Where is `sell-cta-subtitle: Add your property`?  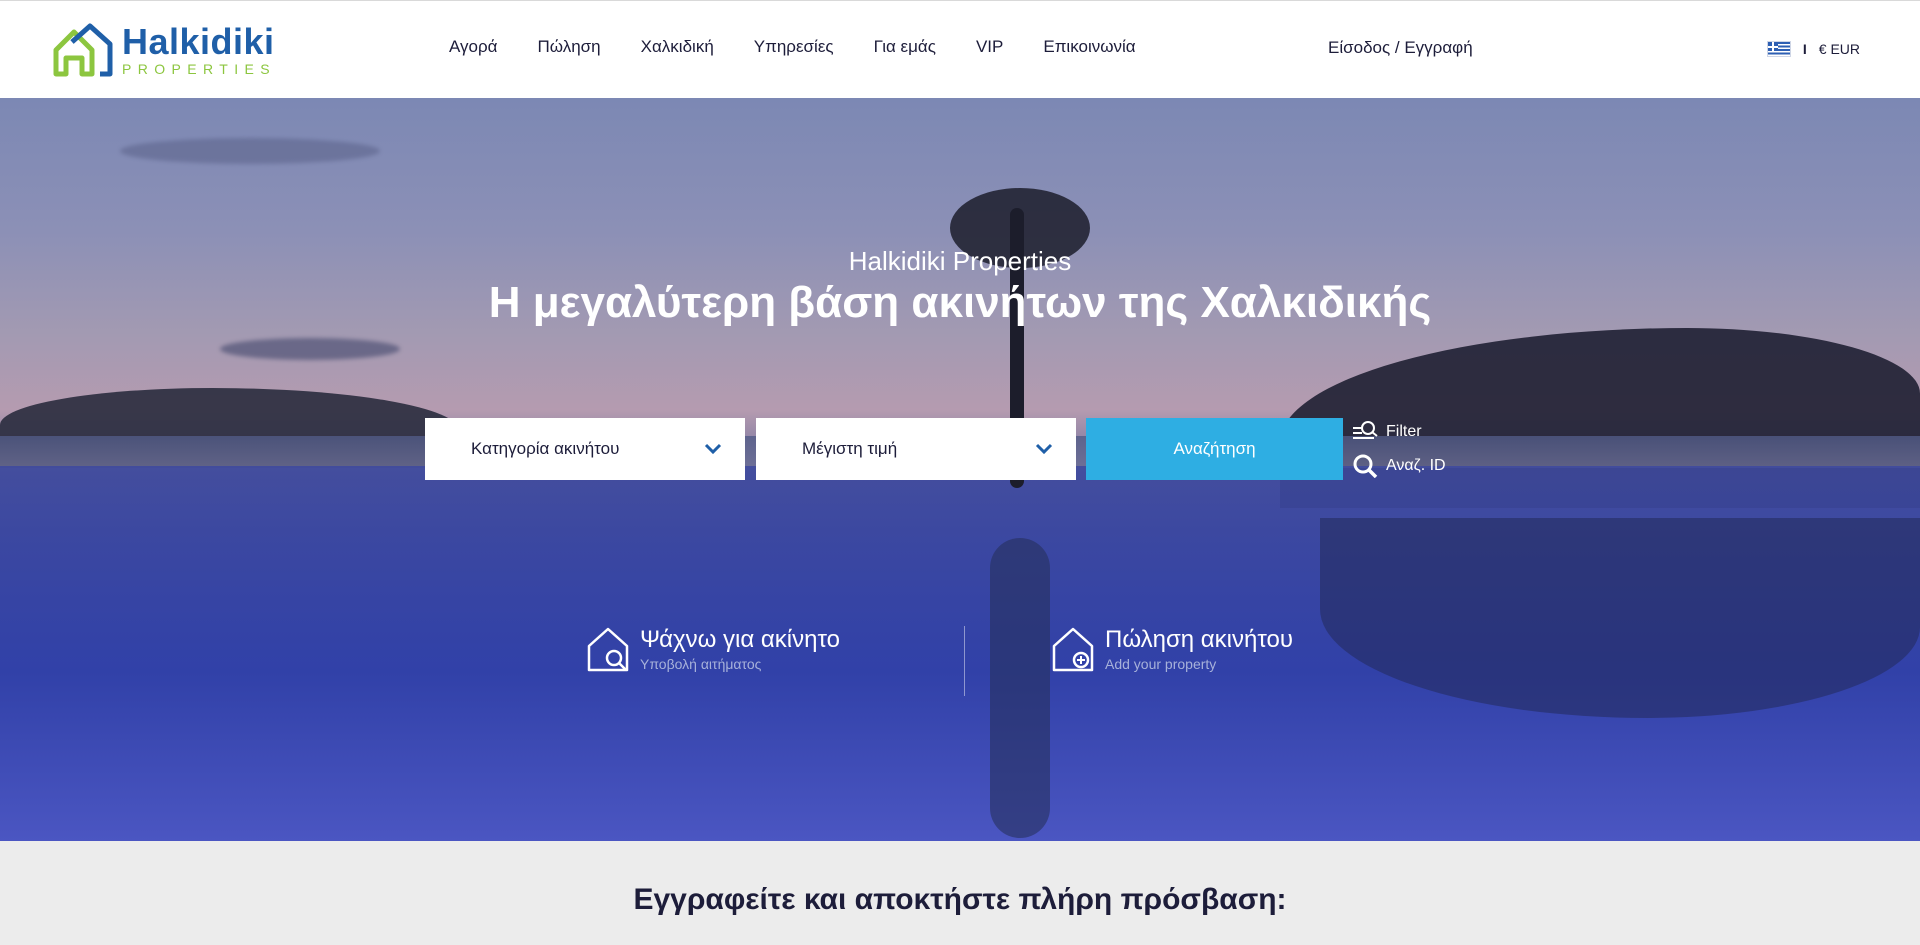
sell-cta-subtitle: Add your property is located at coordinates (1161, 664).